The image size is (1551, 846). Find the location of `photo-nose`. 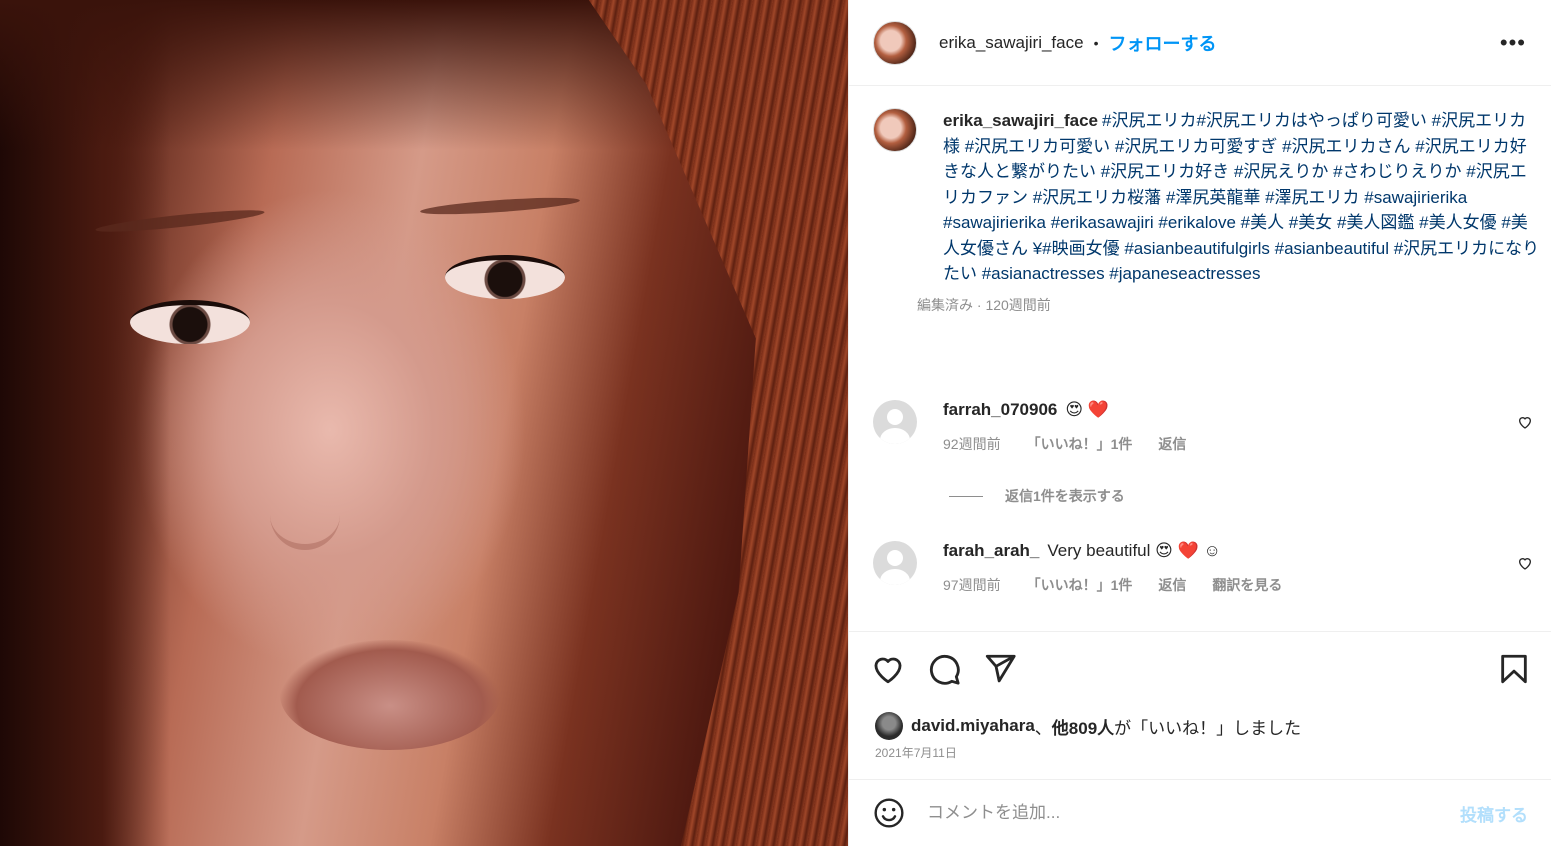

photo-nose is located at coordinates (305, 505).